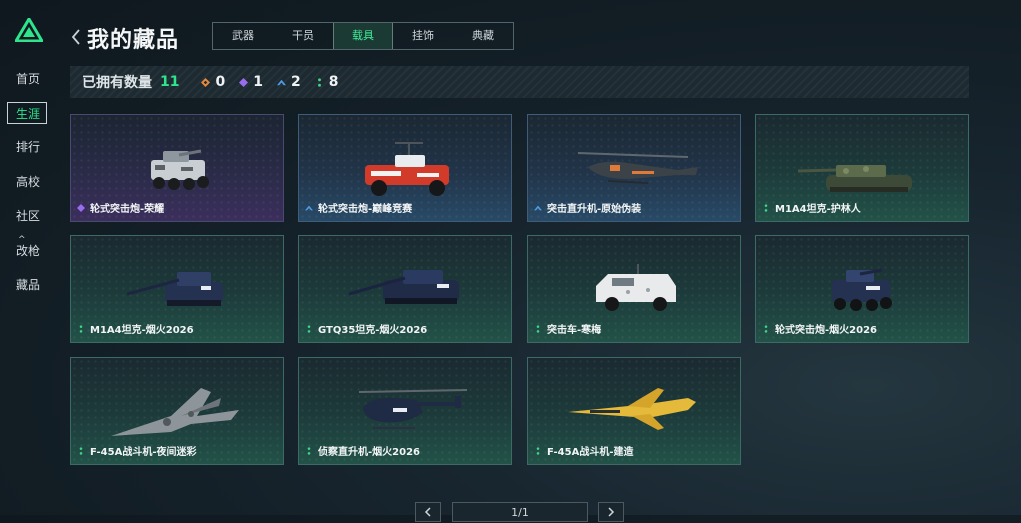 The image size is (1021, 523). I want to click on sidebar-item-home: 首页, so click(28, 79).